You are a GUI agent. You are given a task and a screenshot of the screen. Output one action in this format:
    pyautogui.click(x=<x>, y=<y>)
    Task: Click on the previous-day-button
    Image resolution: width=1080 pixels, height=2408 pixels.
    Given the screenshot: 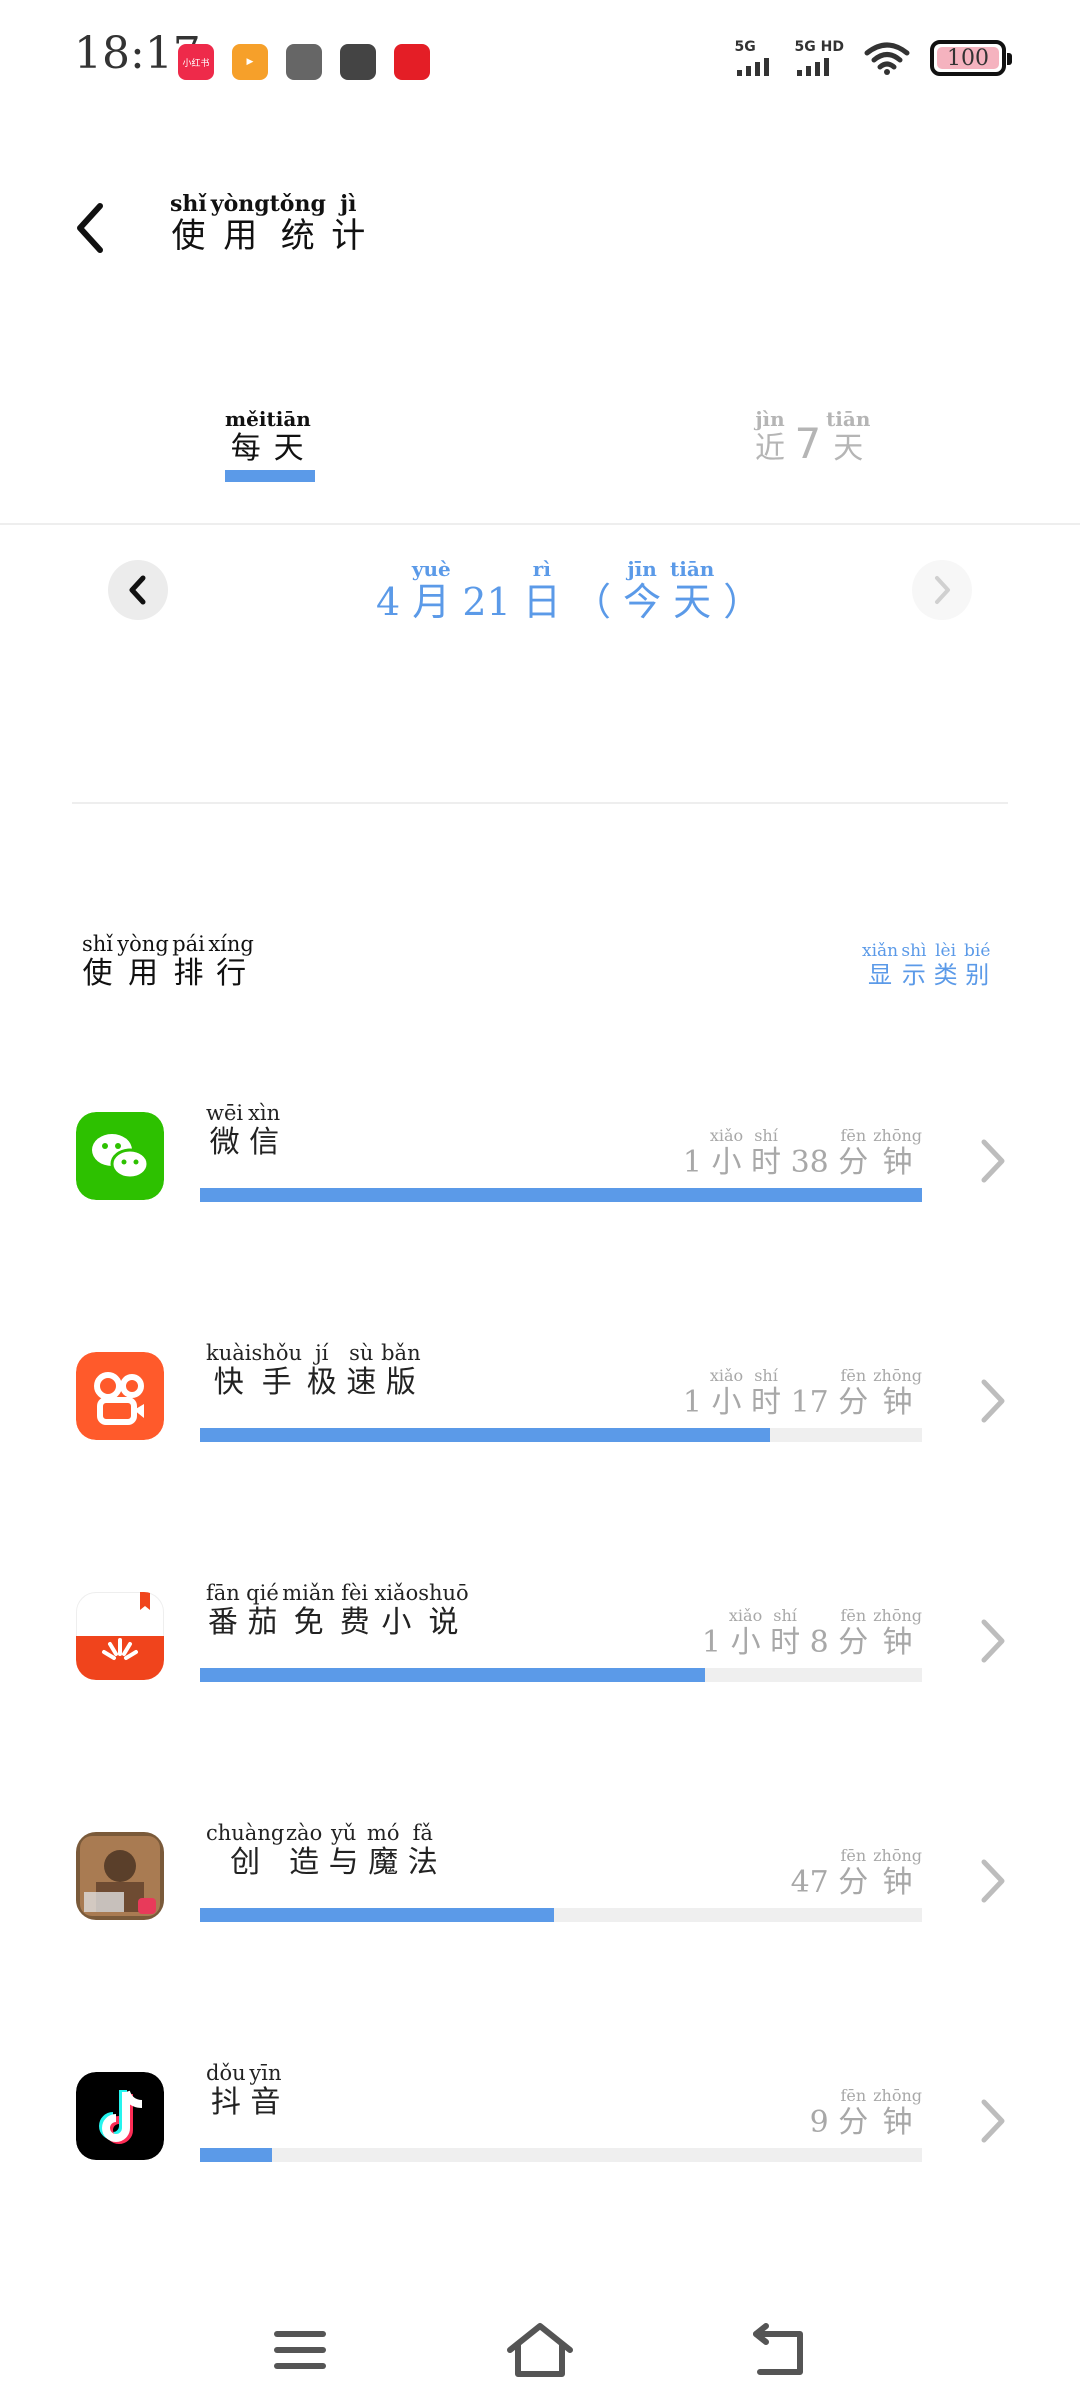 What is the action you would take?
    pyautogui.click(x=138, y=590)
    